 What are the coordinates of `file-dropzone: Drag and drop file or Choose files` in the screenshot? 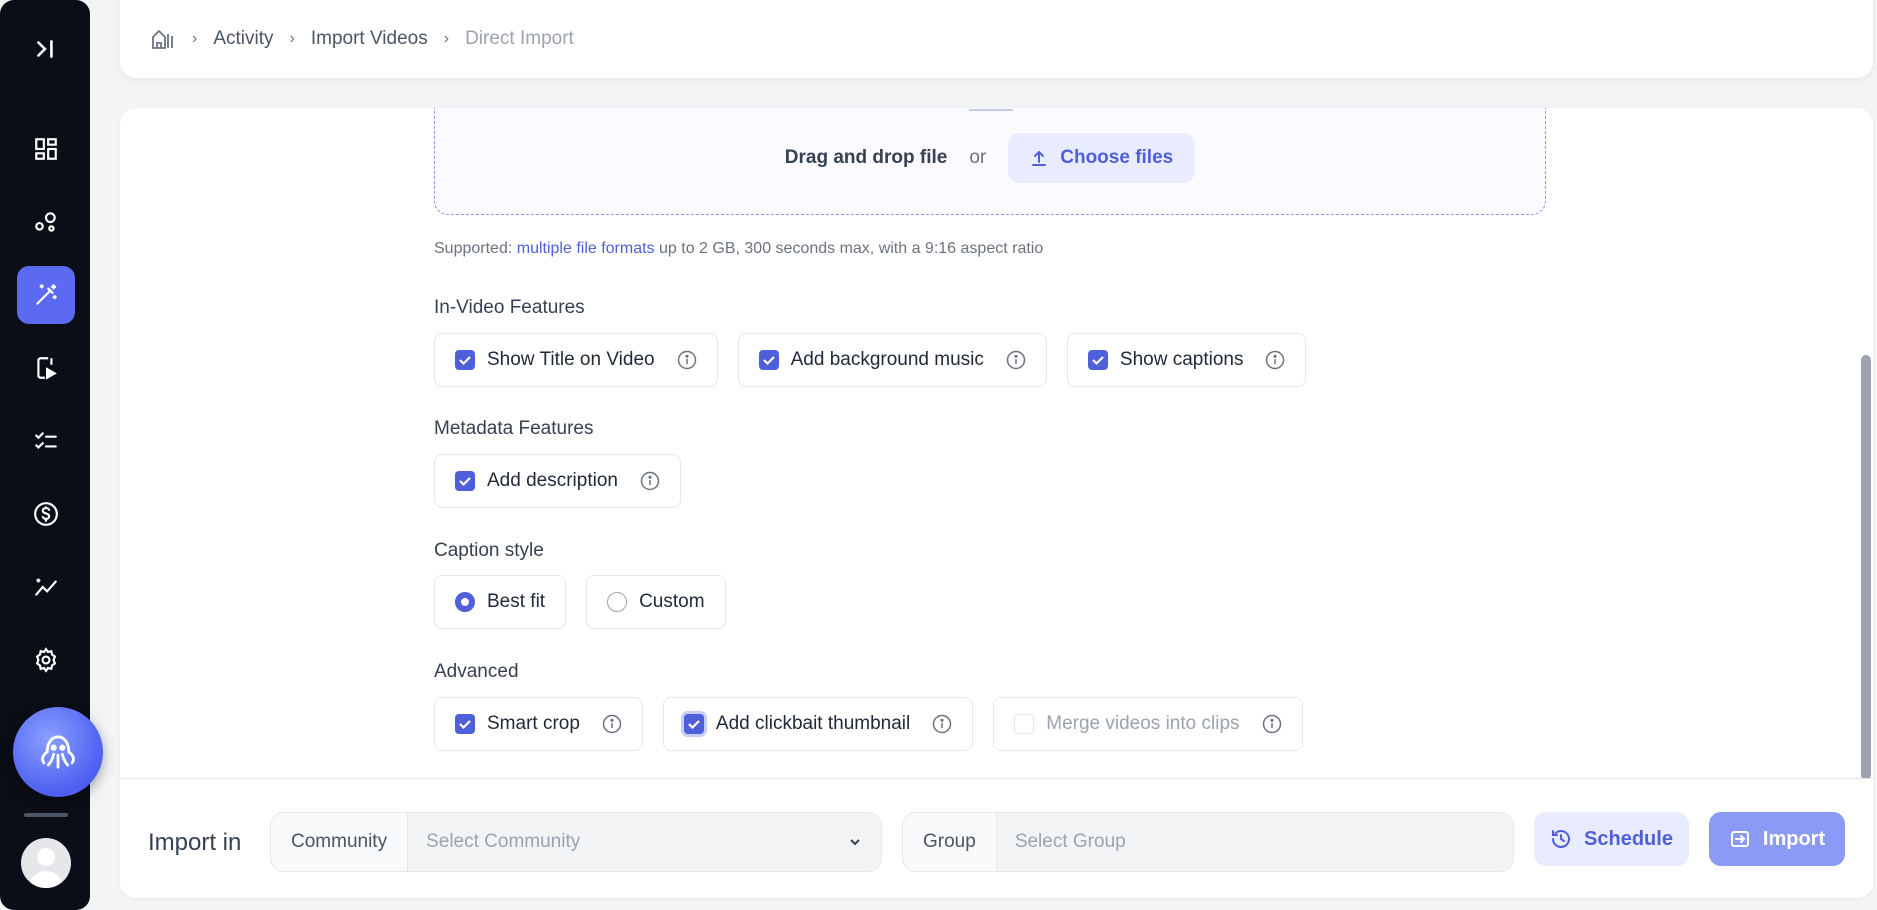 It's located at (990, 161).